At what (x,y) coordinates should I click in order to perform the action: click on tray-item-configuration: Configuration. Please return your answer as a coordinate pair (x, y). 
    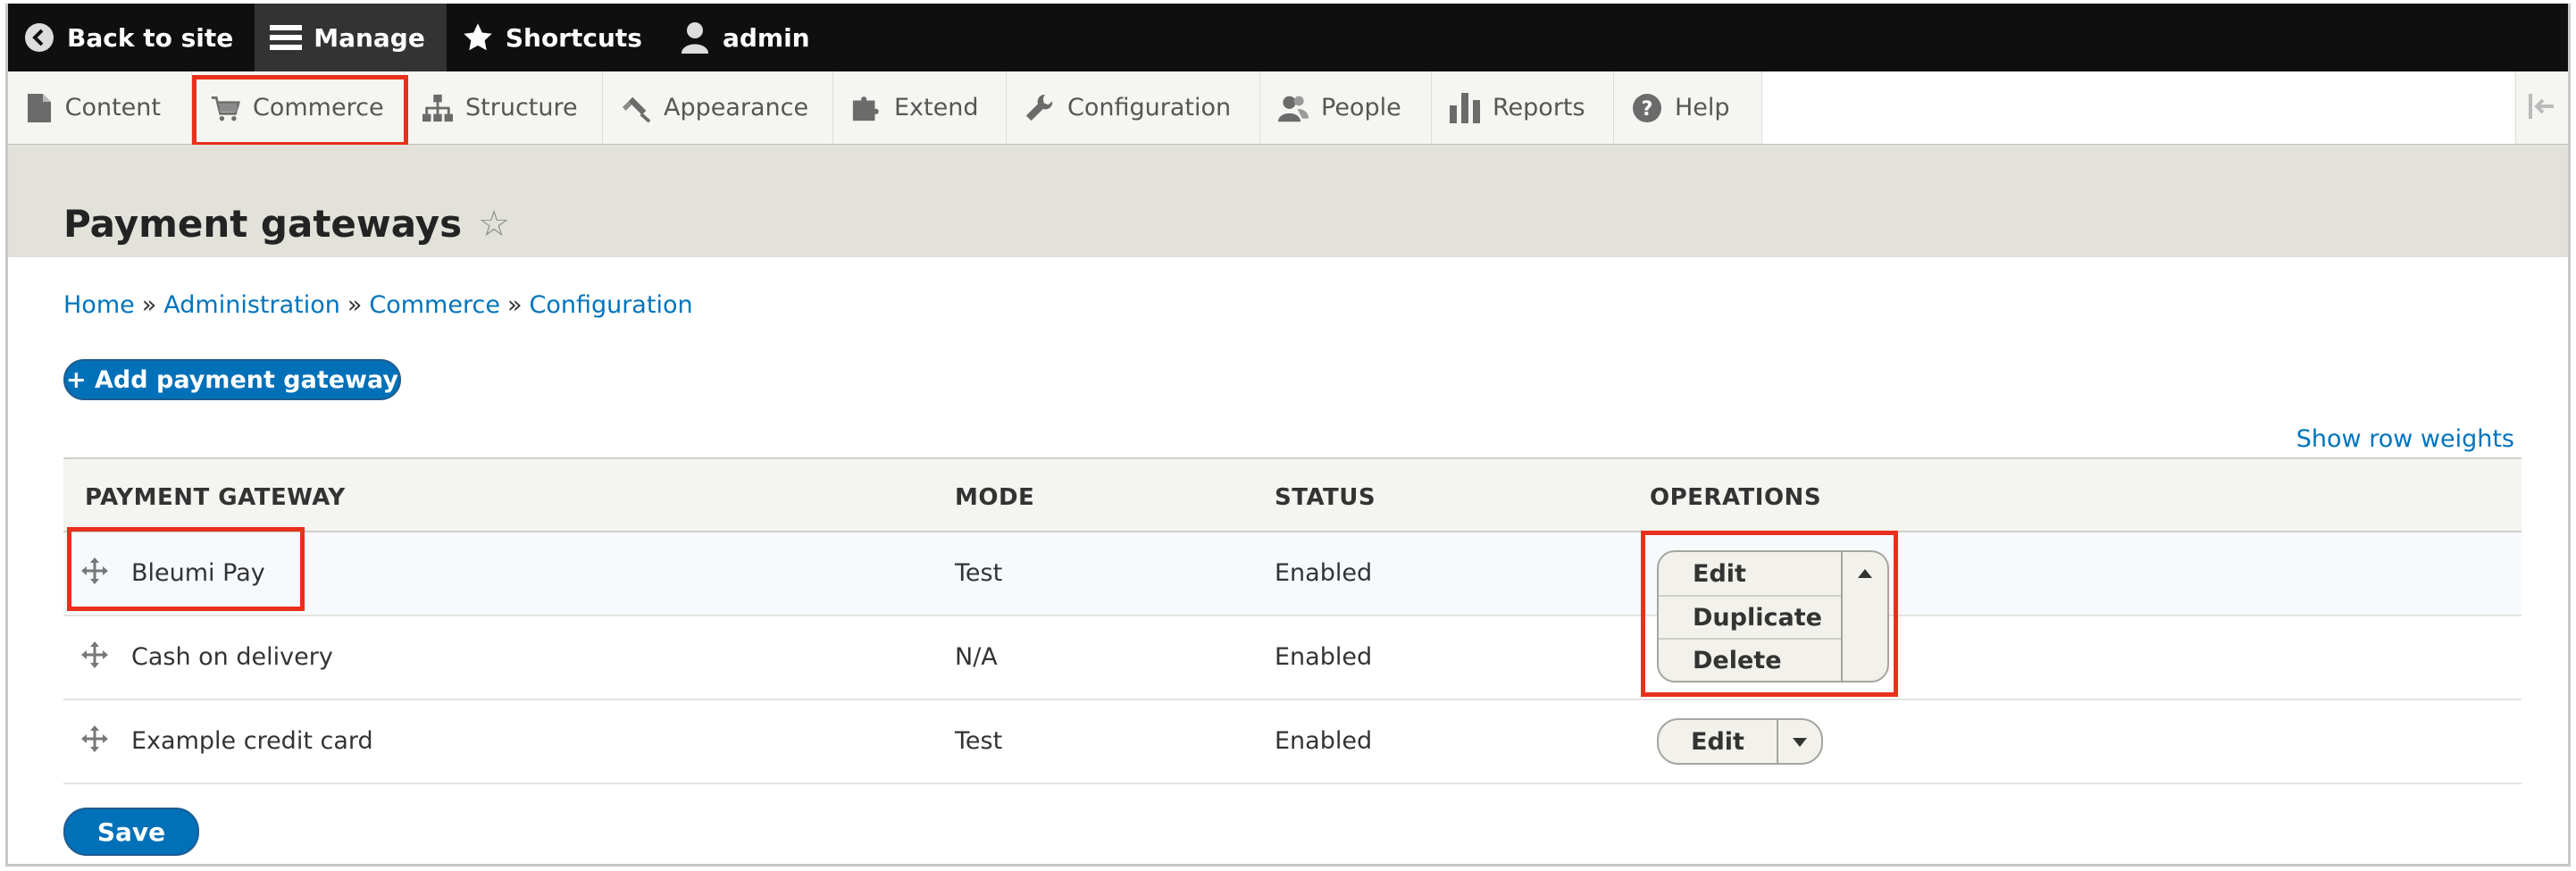
    Looking at the image, I should click on (1133, 107).